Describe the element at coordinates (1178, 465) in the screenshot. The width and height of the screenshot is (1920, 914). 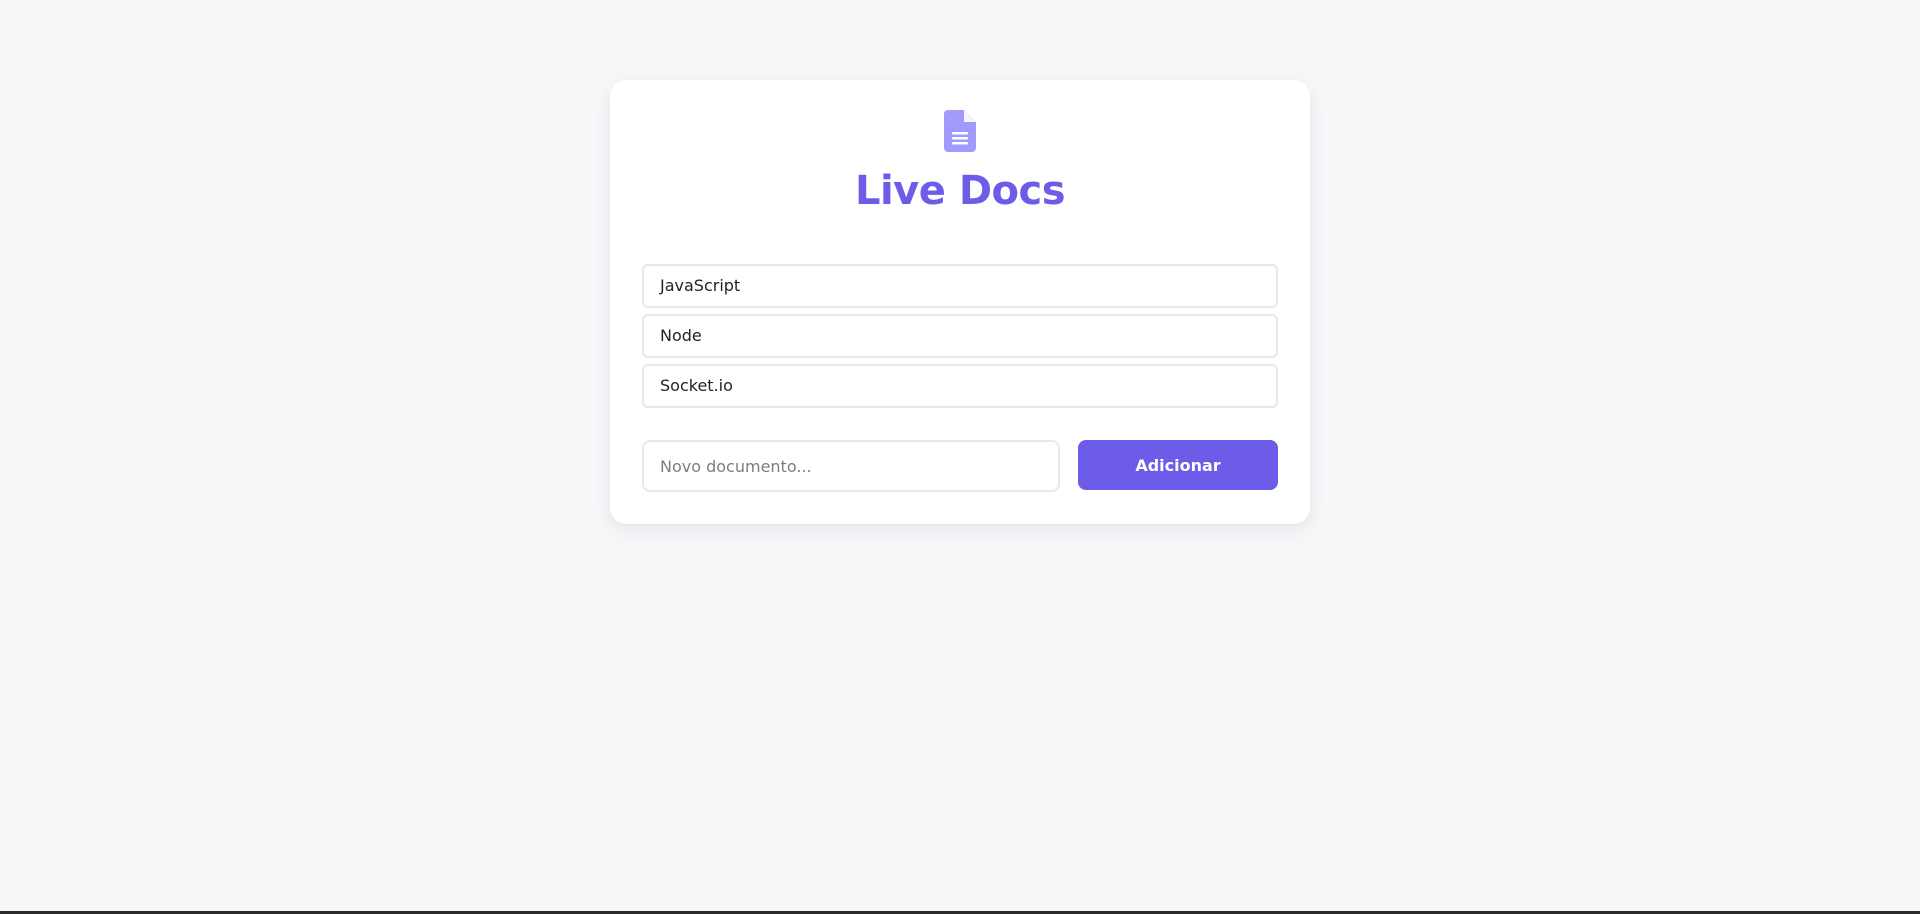
I see `add-document-button: Adicionar` at that location.